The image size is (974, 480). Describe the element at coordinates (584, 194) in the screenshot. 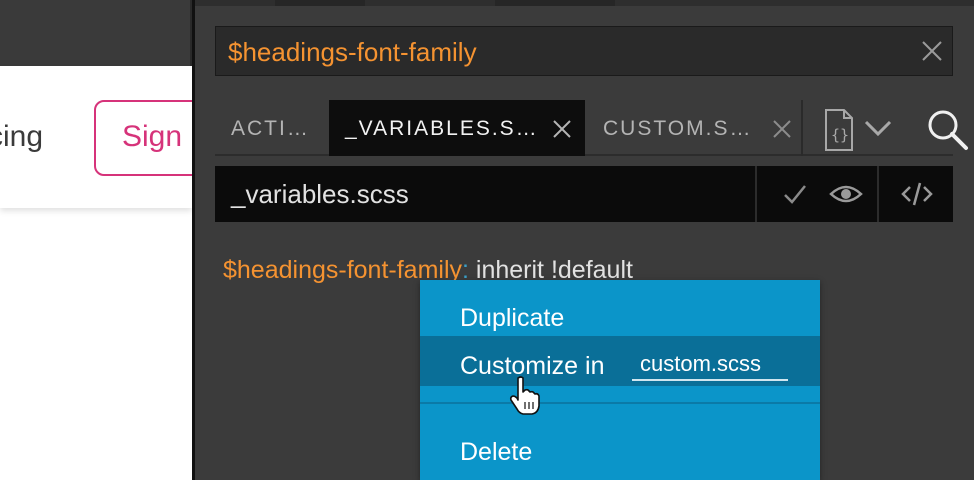

I see `file-toolbar: _variables.scss` at that location.